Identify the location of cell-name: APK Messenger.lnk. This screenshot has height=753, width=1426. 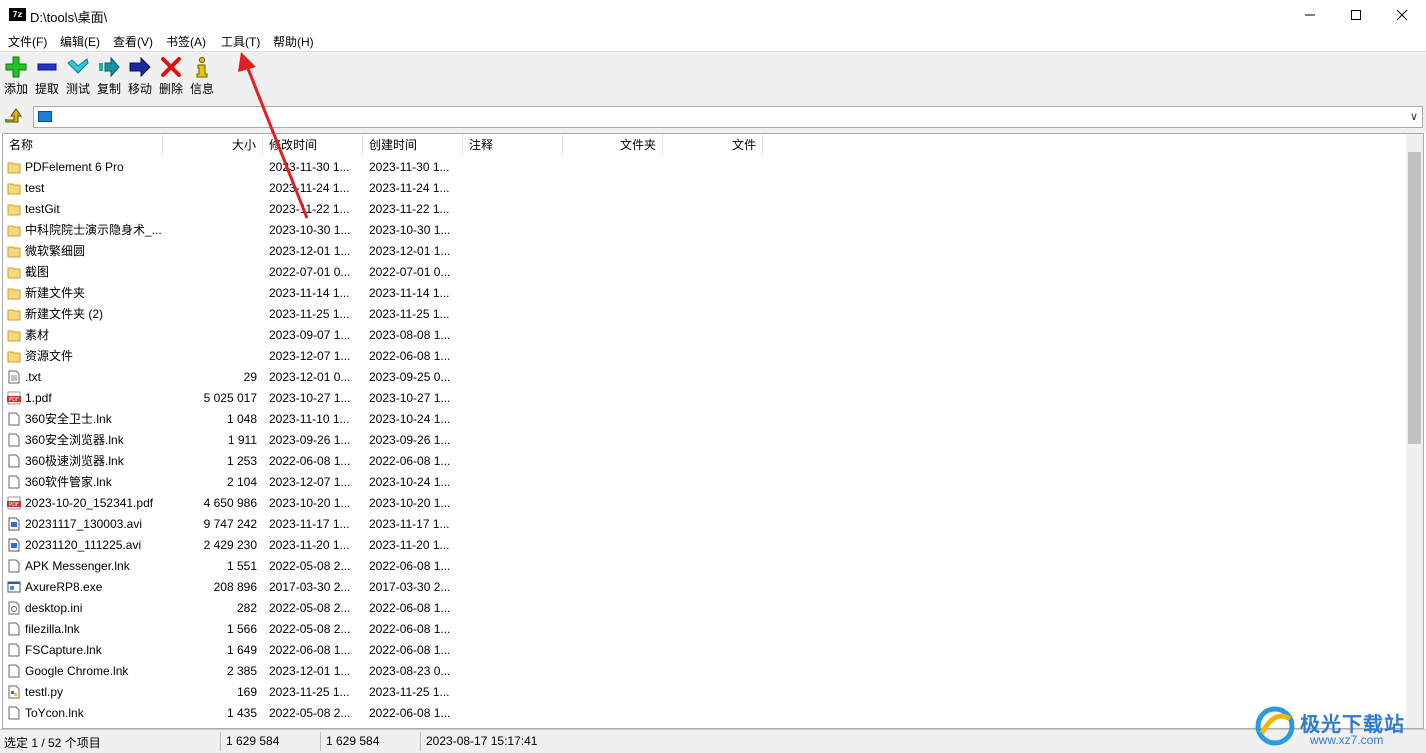
(83, 566).